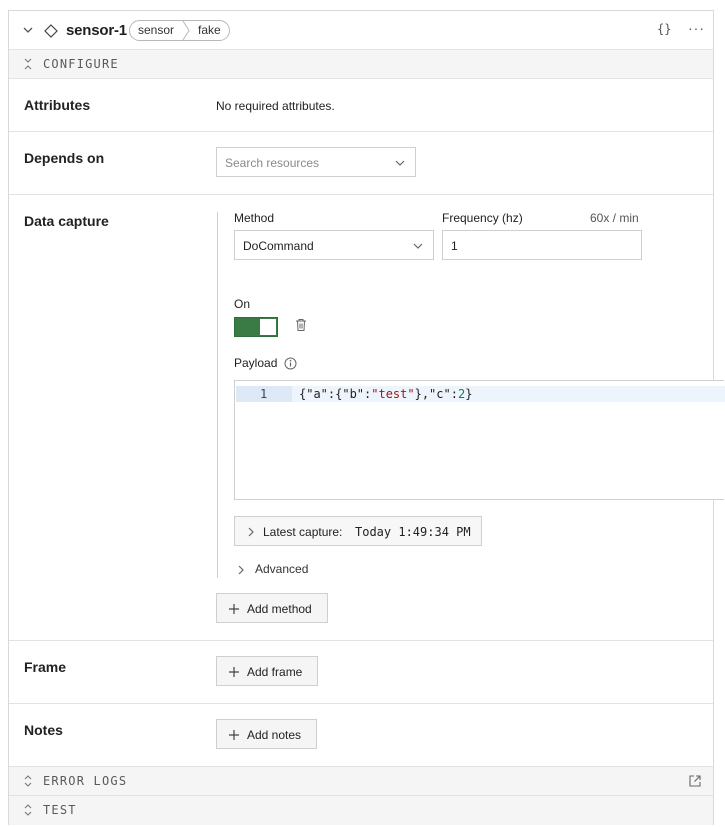 This screenshot has height=827, width=725. I want to click on frequency-label: Frequency (hz), so click(482, 218).